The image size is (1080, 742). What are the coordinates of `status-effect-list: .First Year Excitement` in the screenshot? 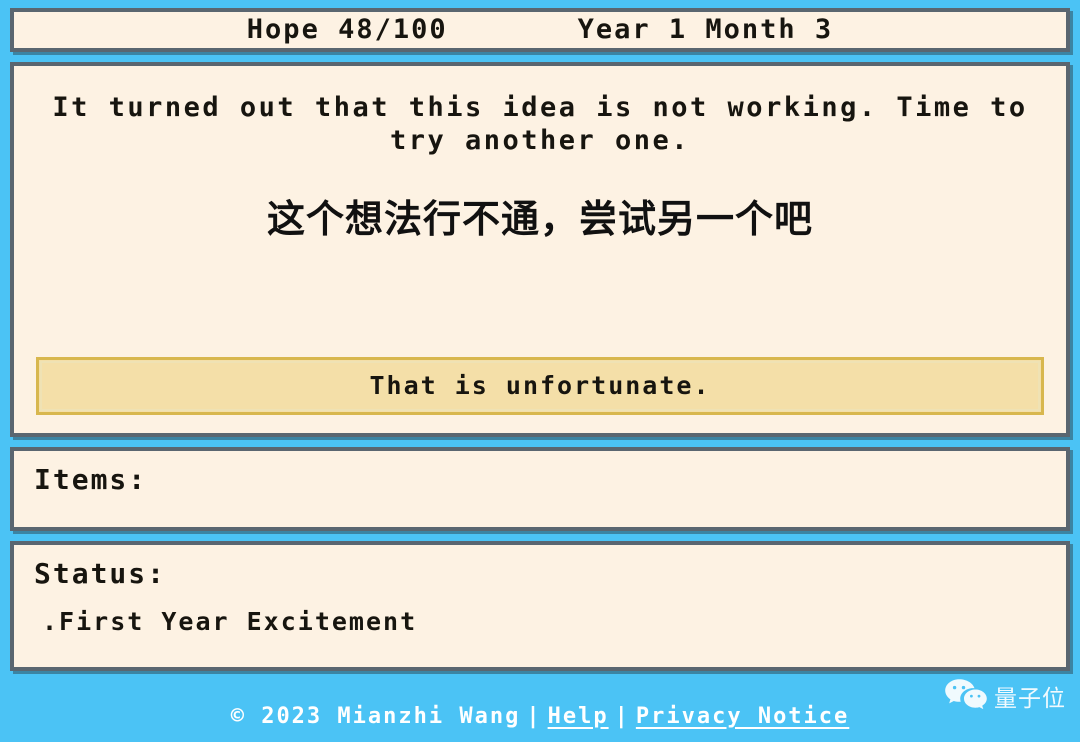 It's located at (540, 621).